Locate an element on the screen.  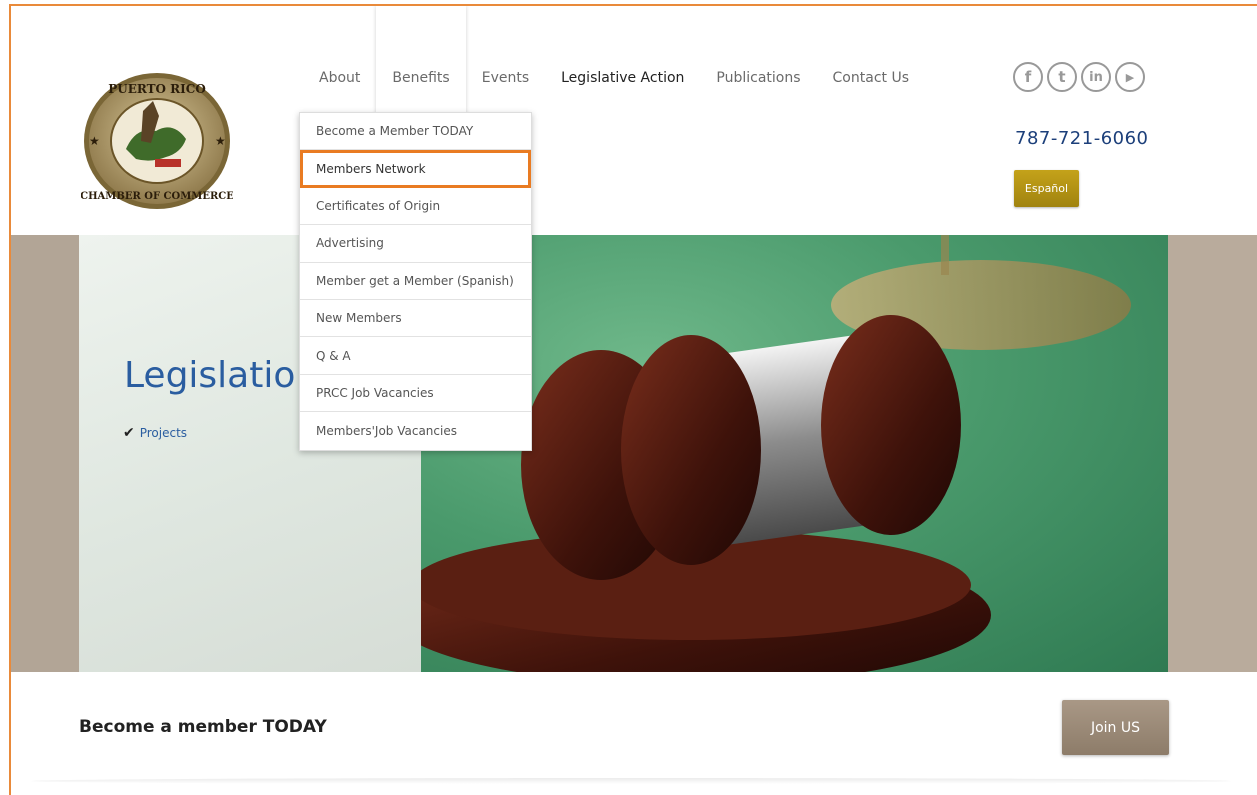
linkedin-icon: in is located at coordinates (1096, 77).